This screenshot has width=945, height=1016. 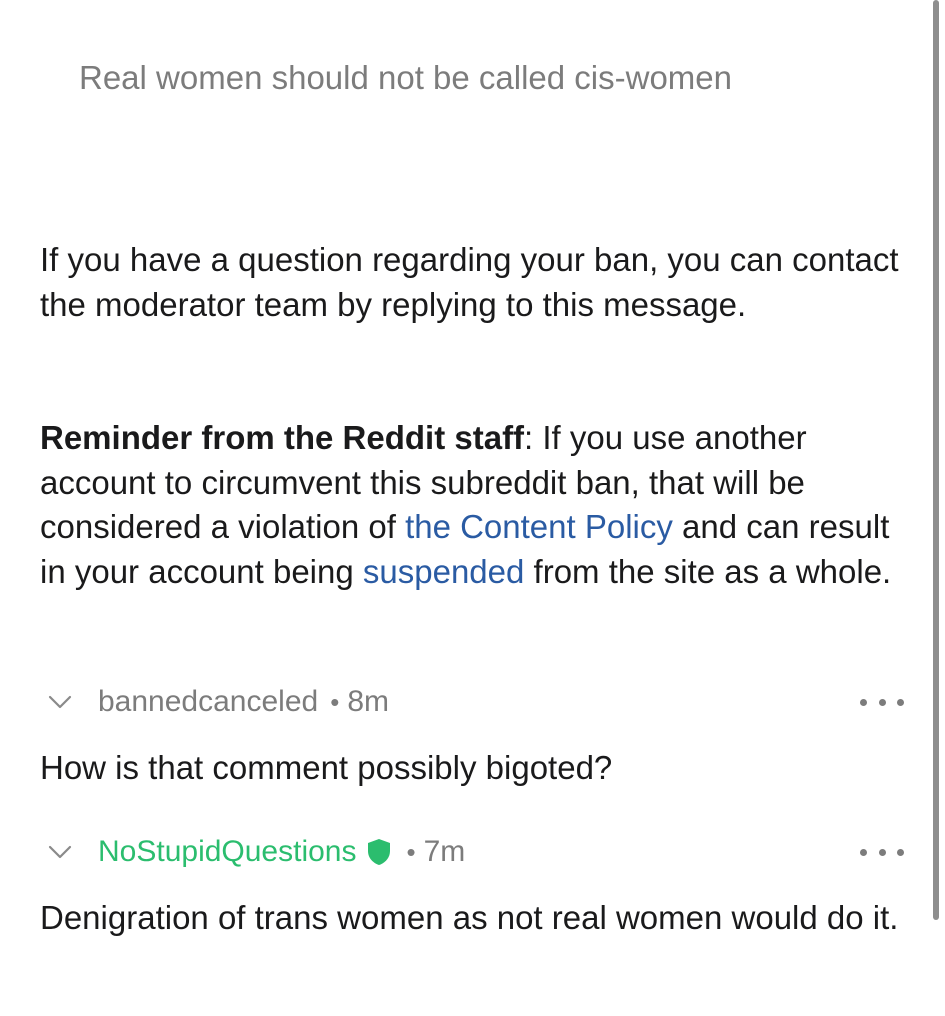 What do you see at coordinates (326, 767) in the screenshot?
I see `comment-body: How is that comment possibly bigoted?` at bounding box center [326, 767].